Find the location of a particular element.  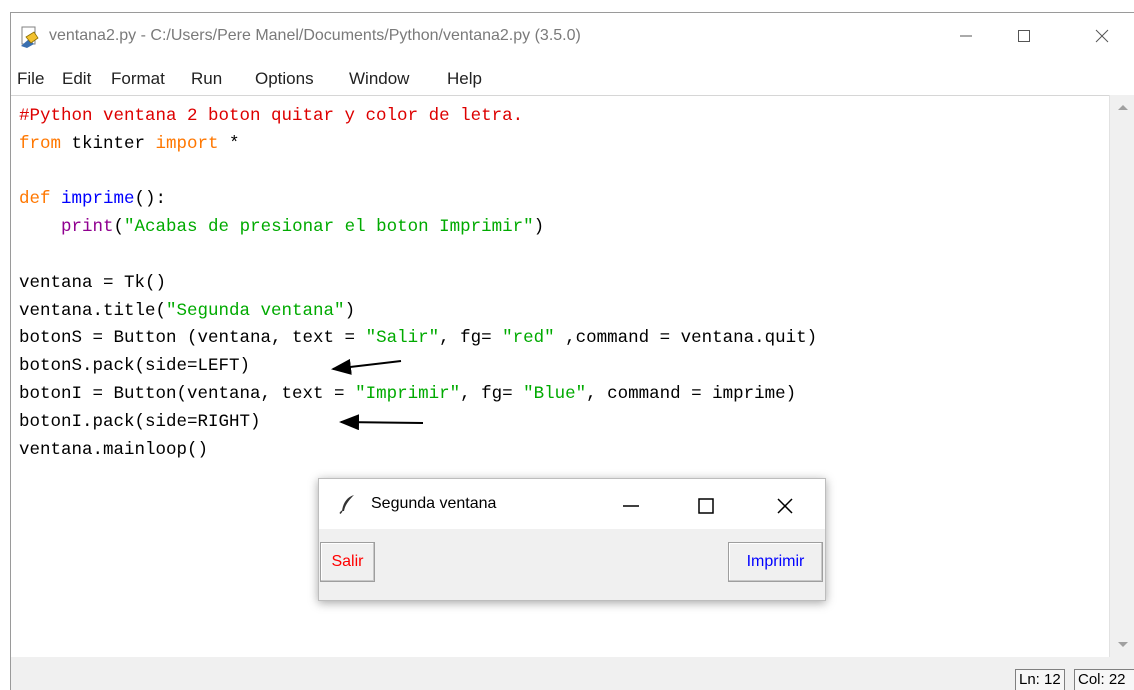

close-button is located at coordinates (1102, 36).